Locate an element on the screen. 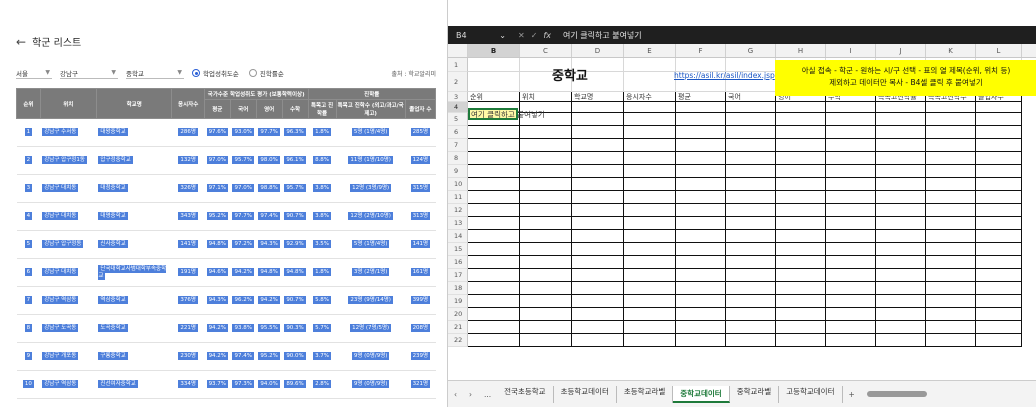 The width and height of the screenshot is (1036, 407). column-header: G is located at coordinates (751, 50).